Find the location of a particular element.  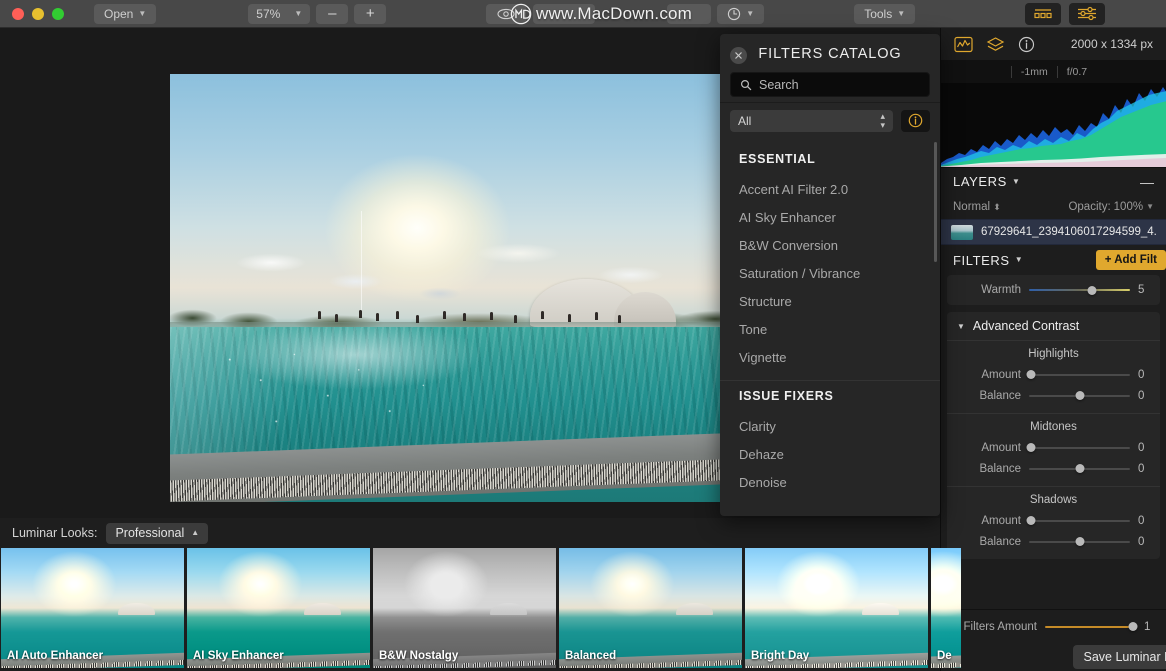

blend-mode-select: Normal ⬍ is located at coordinates (977, 207).